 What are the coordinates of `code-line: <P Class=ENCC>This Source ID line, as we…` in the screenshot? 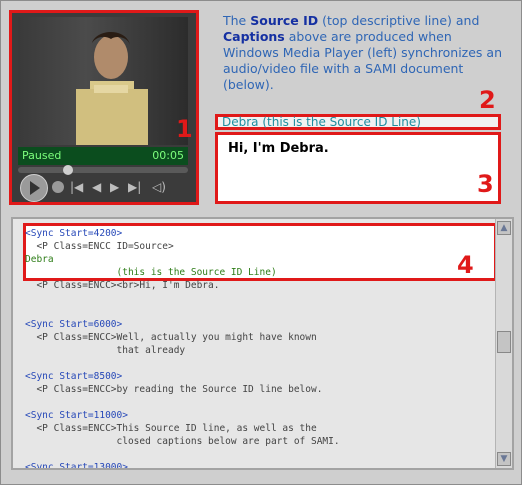 It's located at (171, 428).